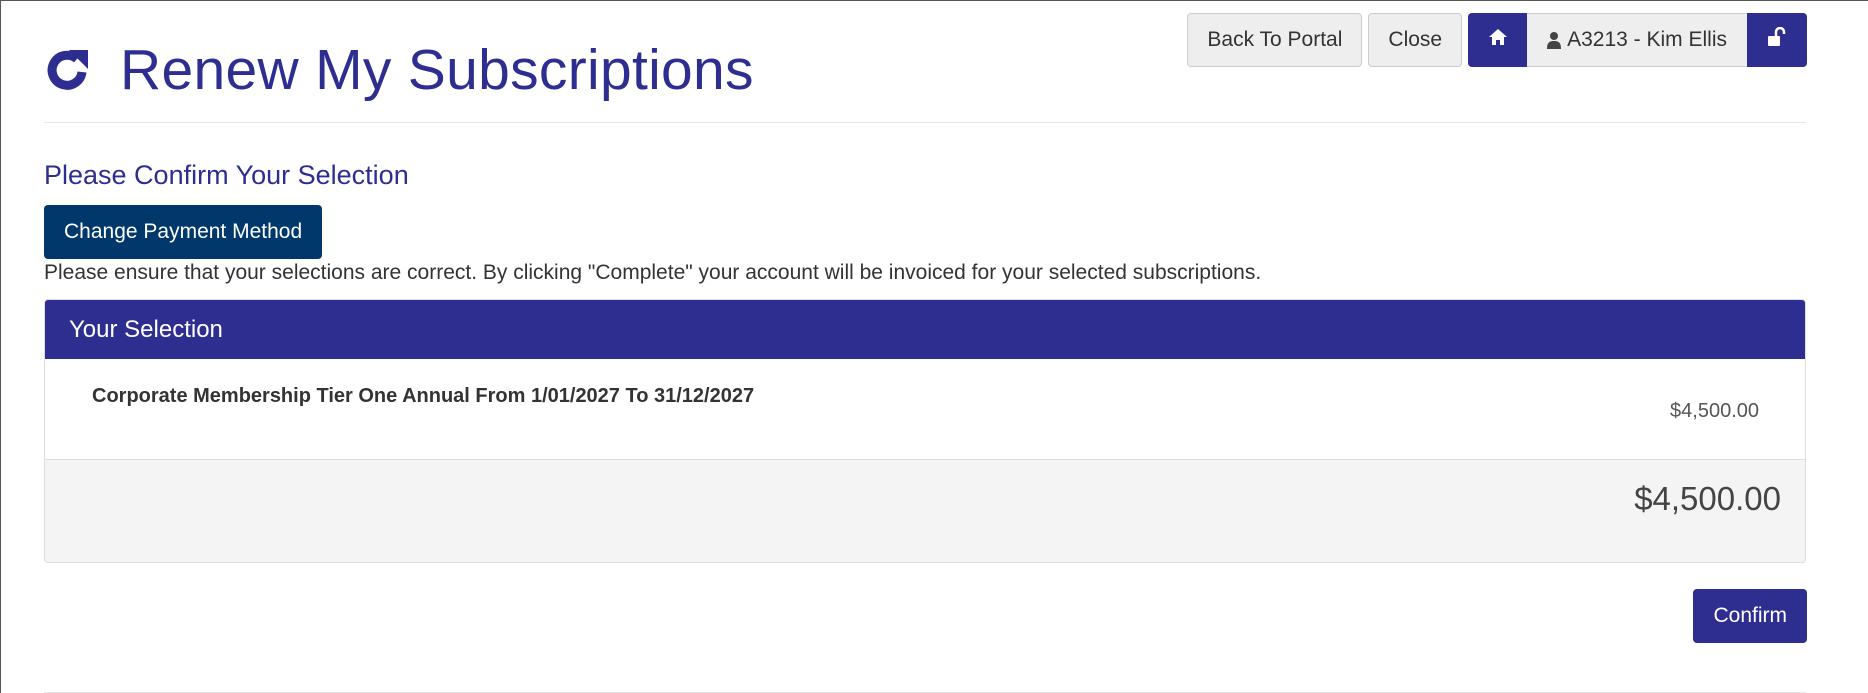 The height and width of the screenshot is (693, 1868). I want to click on page-title: Renew My Subscriptions, so click(399, 70).